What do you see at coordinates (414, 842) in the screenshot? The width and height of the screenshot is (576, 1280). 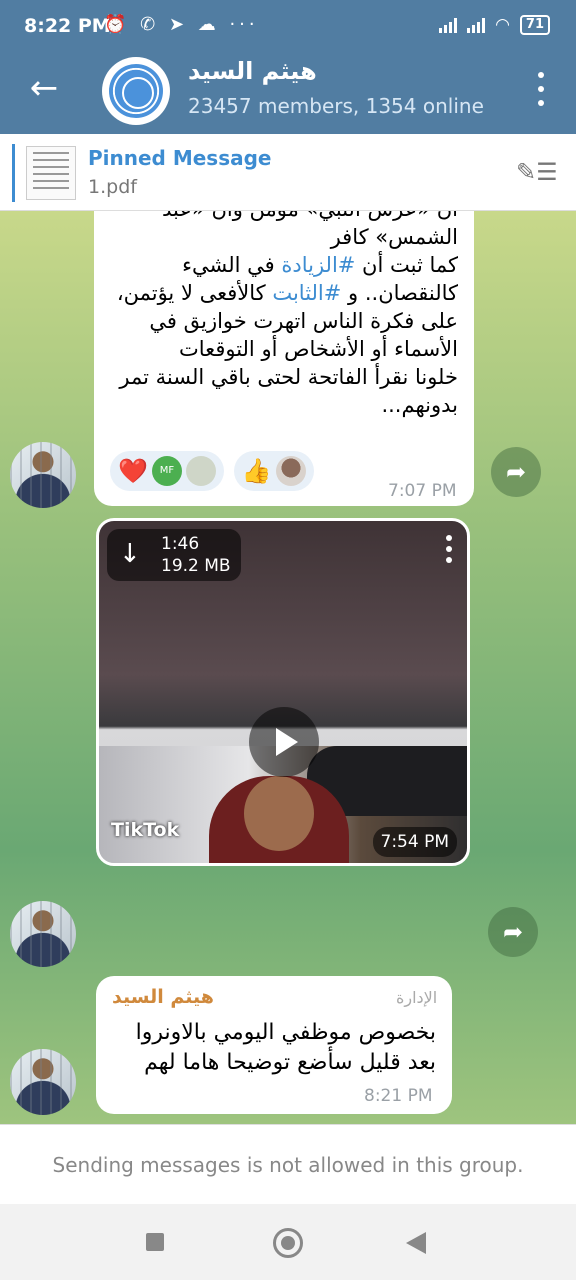 I see `video-time: 7:54 PM` at bounding box center [414, 842].